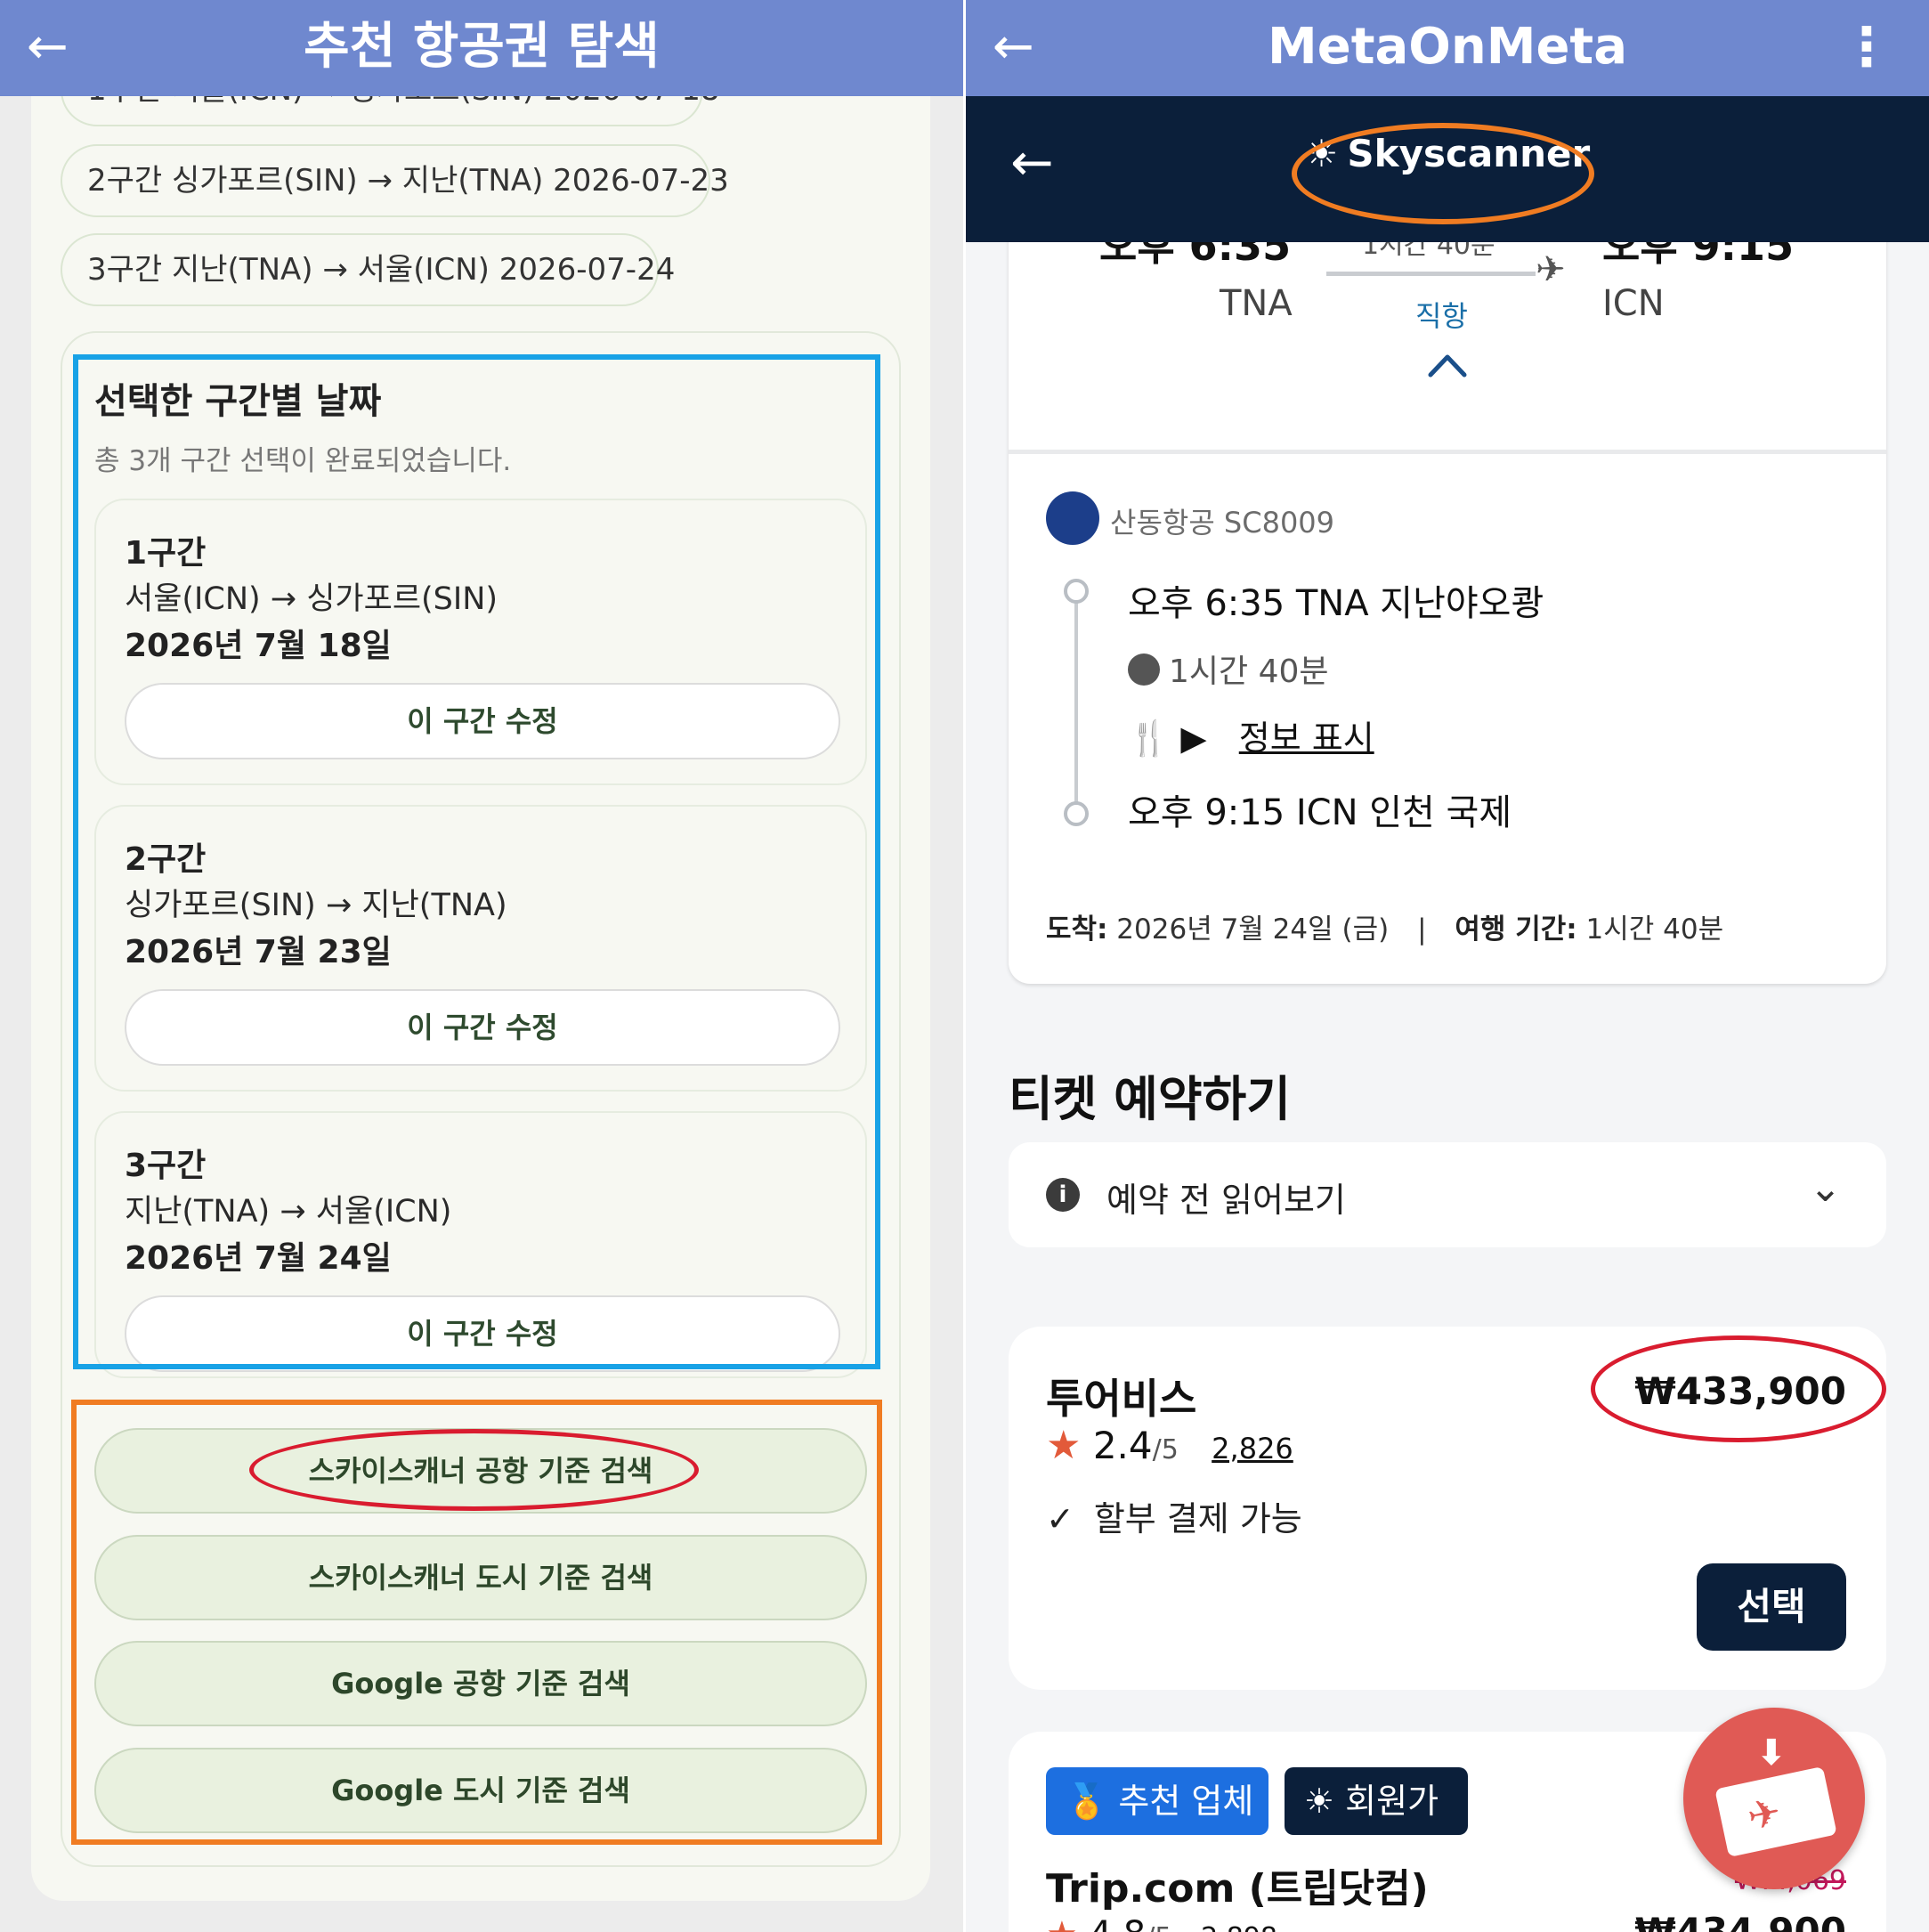 This screenshot has height=1932, width=1929. What do you see at coordinates (368, 270) in the screenshot?
I see `segment-chip-3: 3구간 지난(TNA) → 서울(ICN) 2026-07-24` at bounding box center [368, 270].